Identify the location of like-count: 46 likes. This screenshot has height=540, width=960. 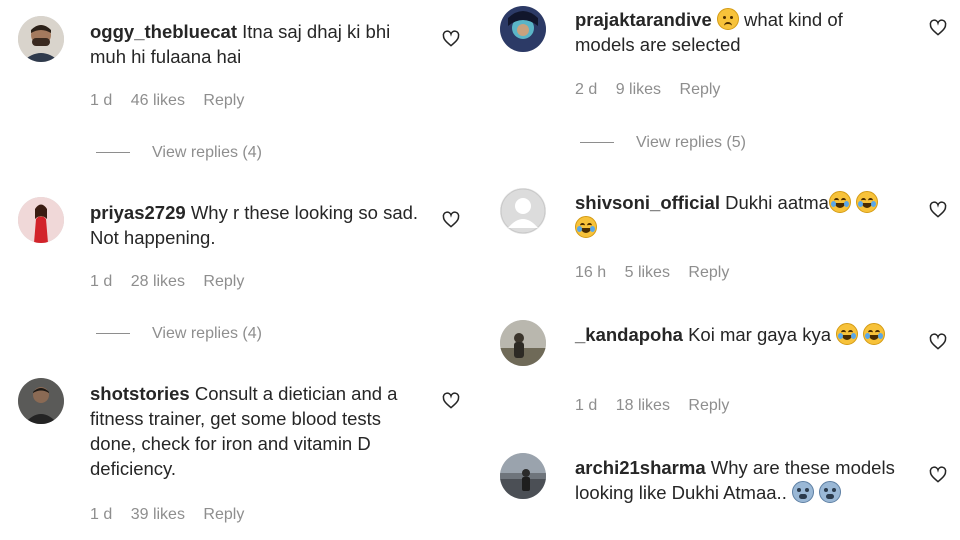
(158, 100).